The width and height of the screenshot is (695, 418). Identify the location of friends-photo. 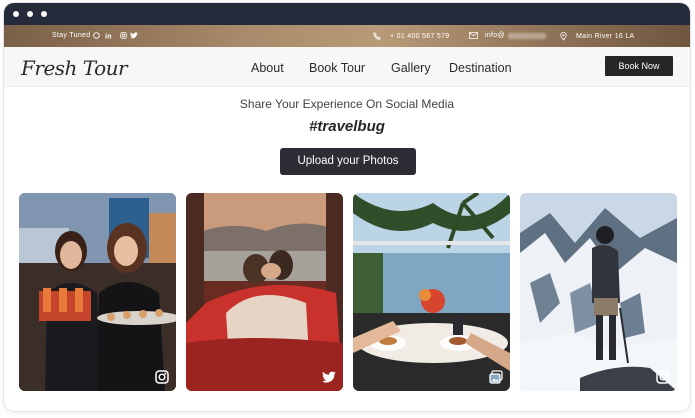
(97, 292).